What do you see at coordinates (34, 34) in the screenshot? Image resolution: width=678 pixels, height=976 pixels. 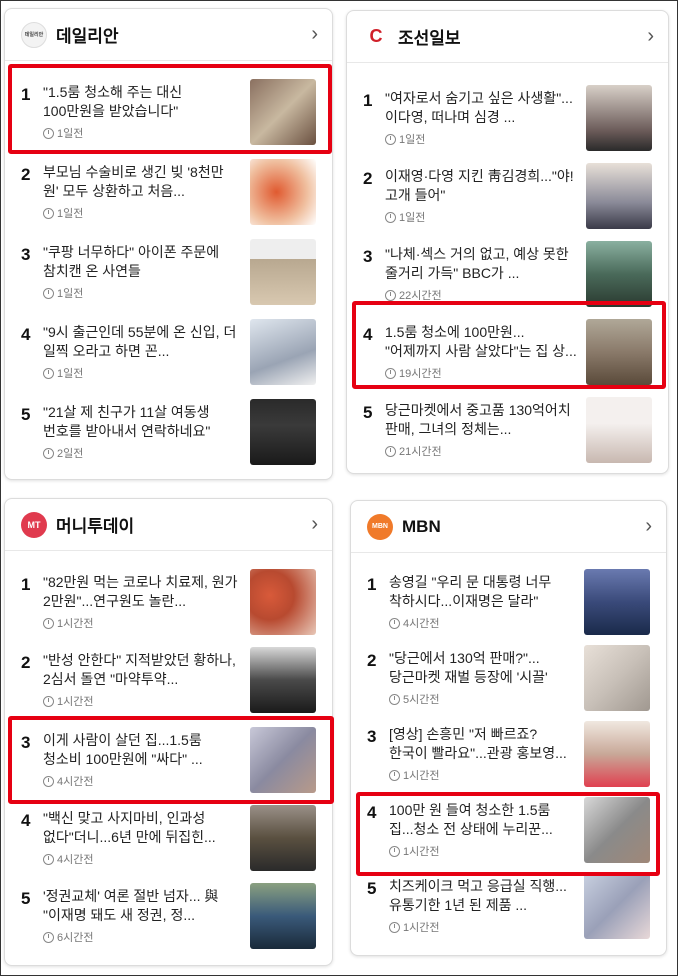 I see `press-logo-icon: 데일리안` at bounding box center [34, 34].